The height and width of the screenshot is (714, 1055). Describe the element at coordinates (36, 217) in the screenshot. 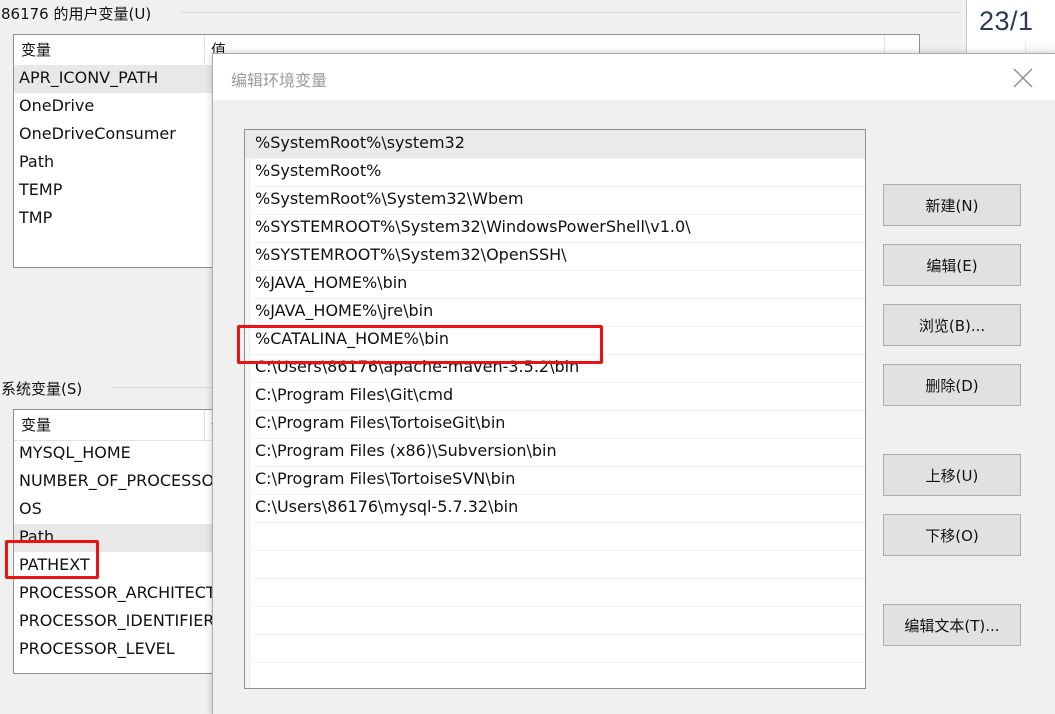

I see `user-variable-name: TMP` at that location.